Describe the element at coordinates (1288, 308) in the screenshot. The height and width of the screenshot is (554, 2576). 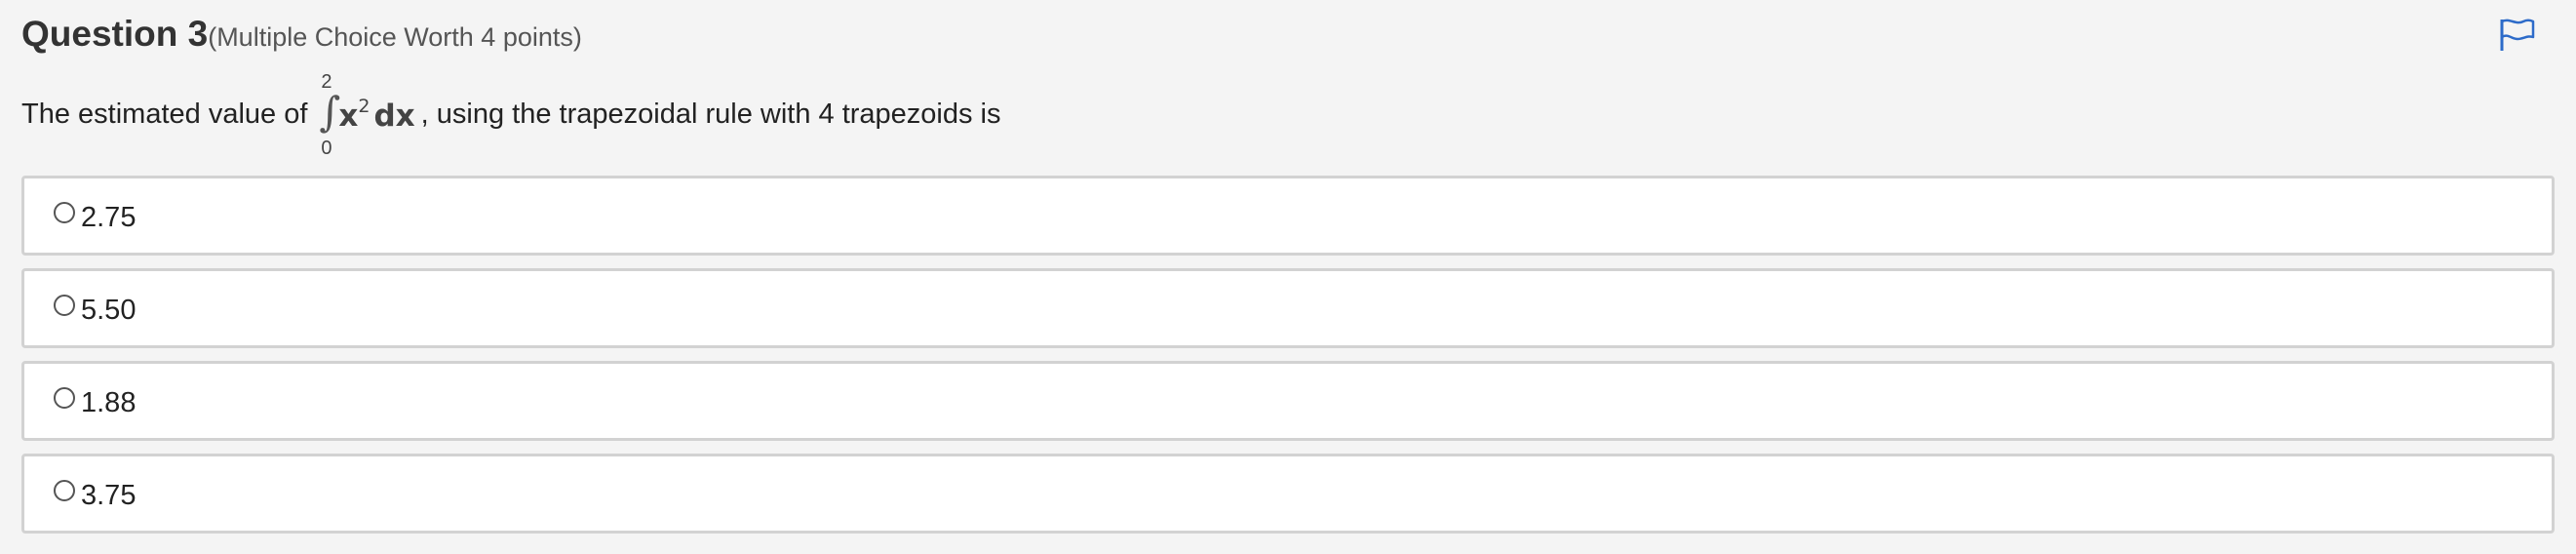
I see `answer-option: 5.50` at that location.